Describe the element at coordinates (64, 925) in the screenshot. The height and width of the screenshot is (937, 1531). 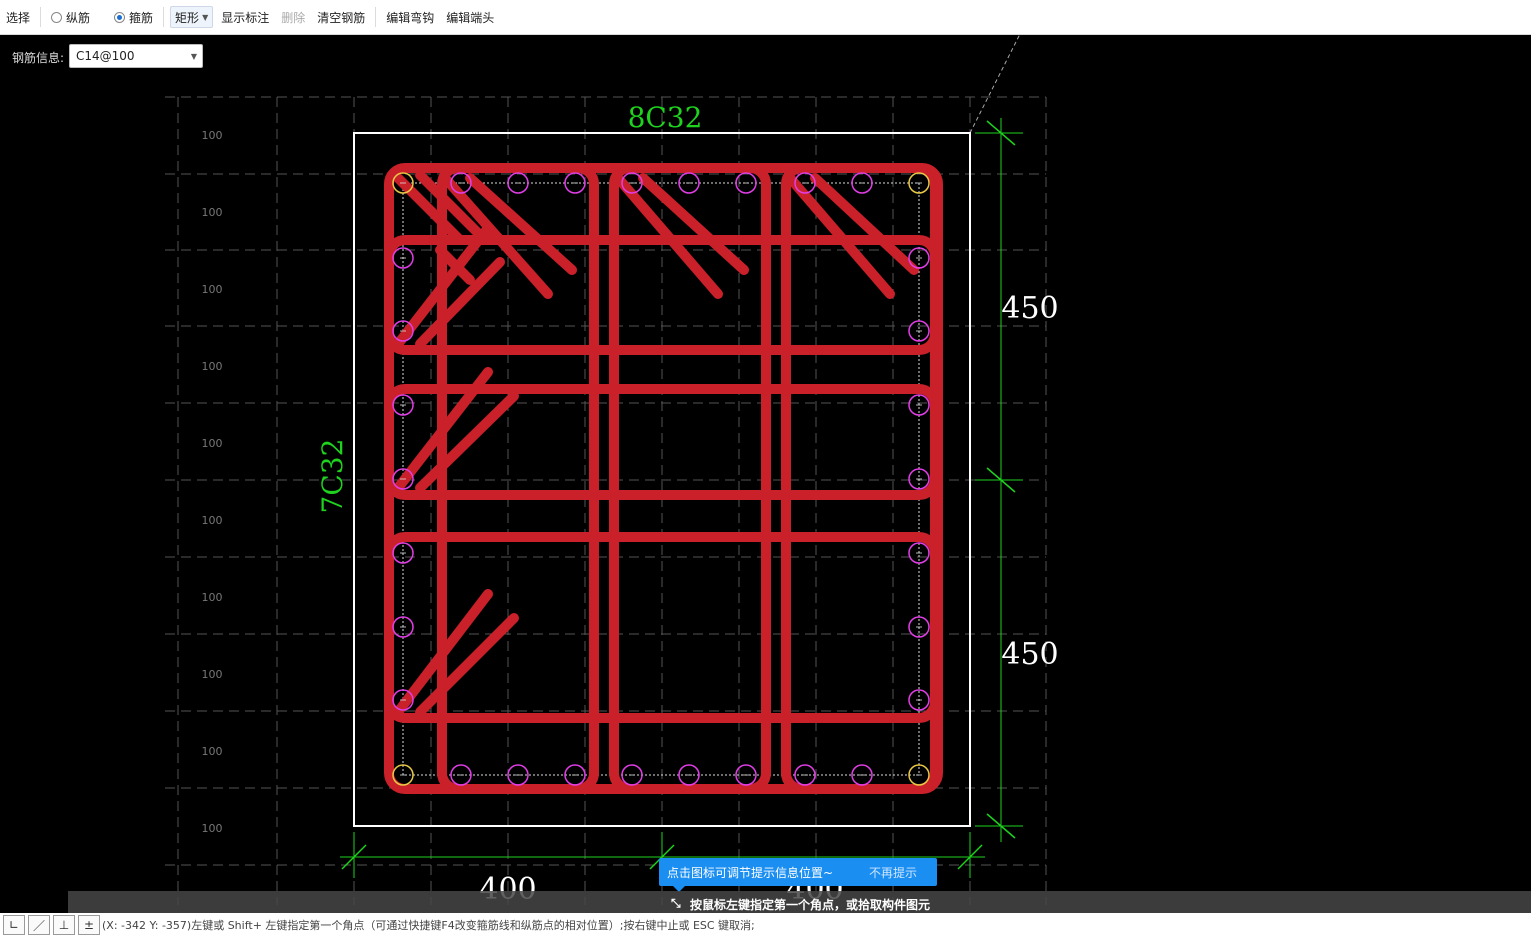
I see `perpendicular-icon: ⊥` at that location.